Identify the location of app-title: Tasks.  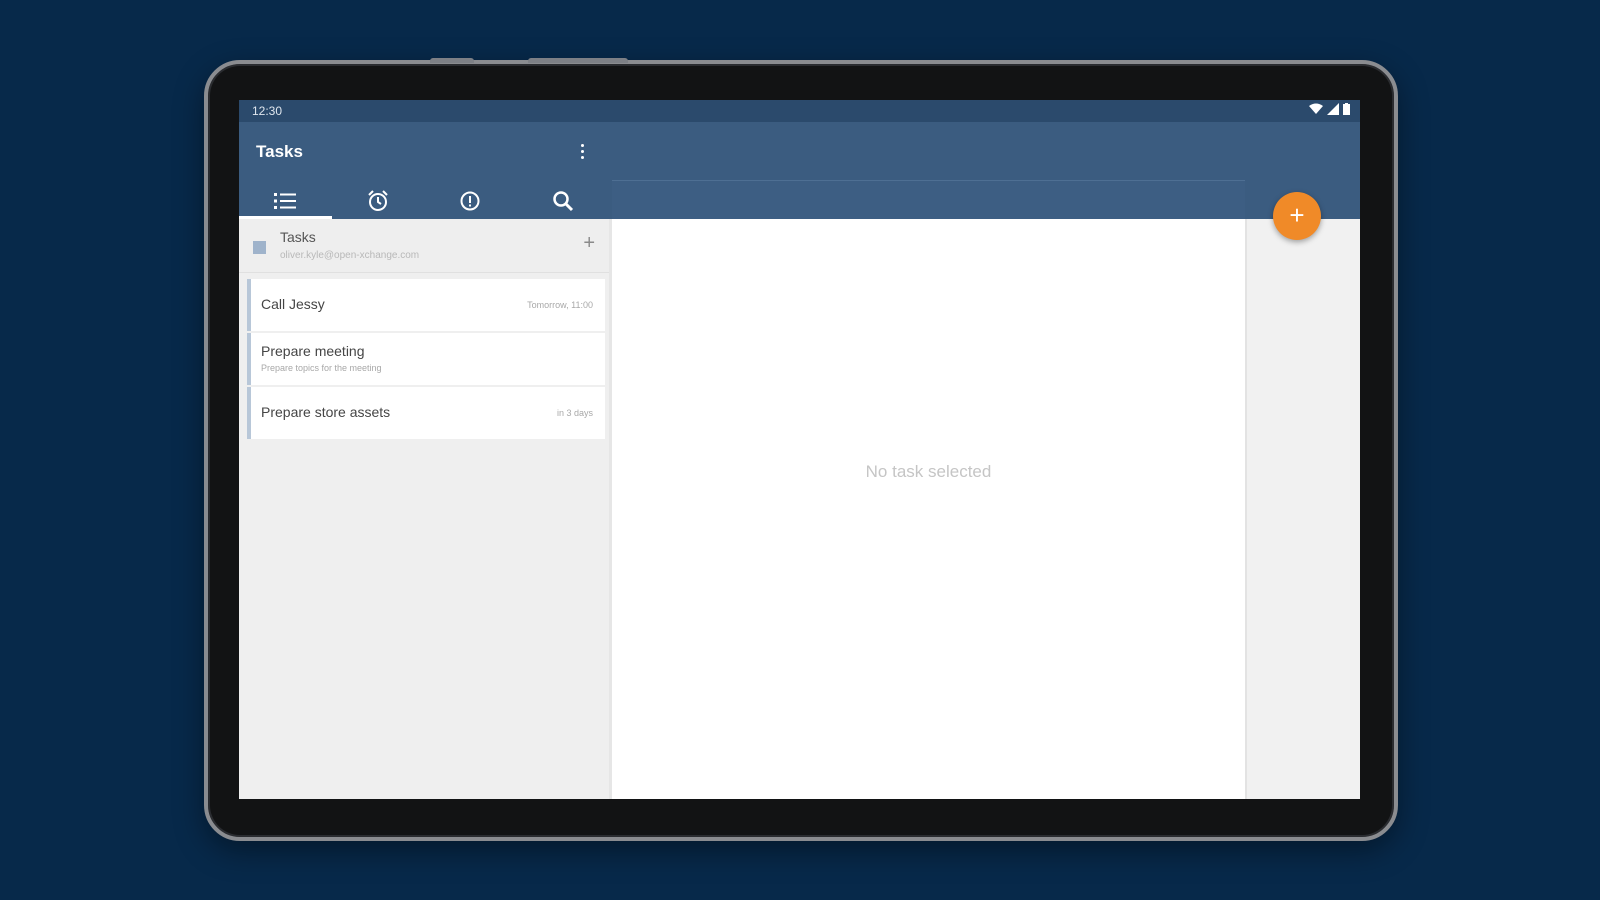
(279, 151).